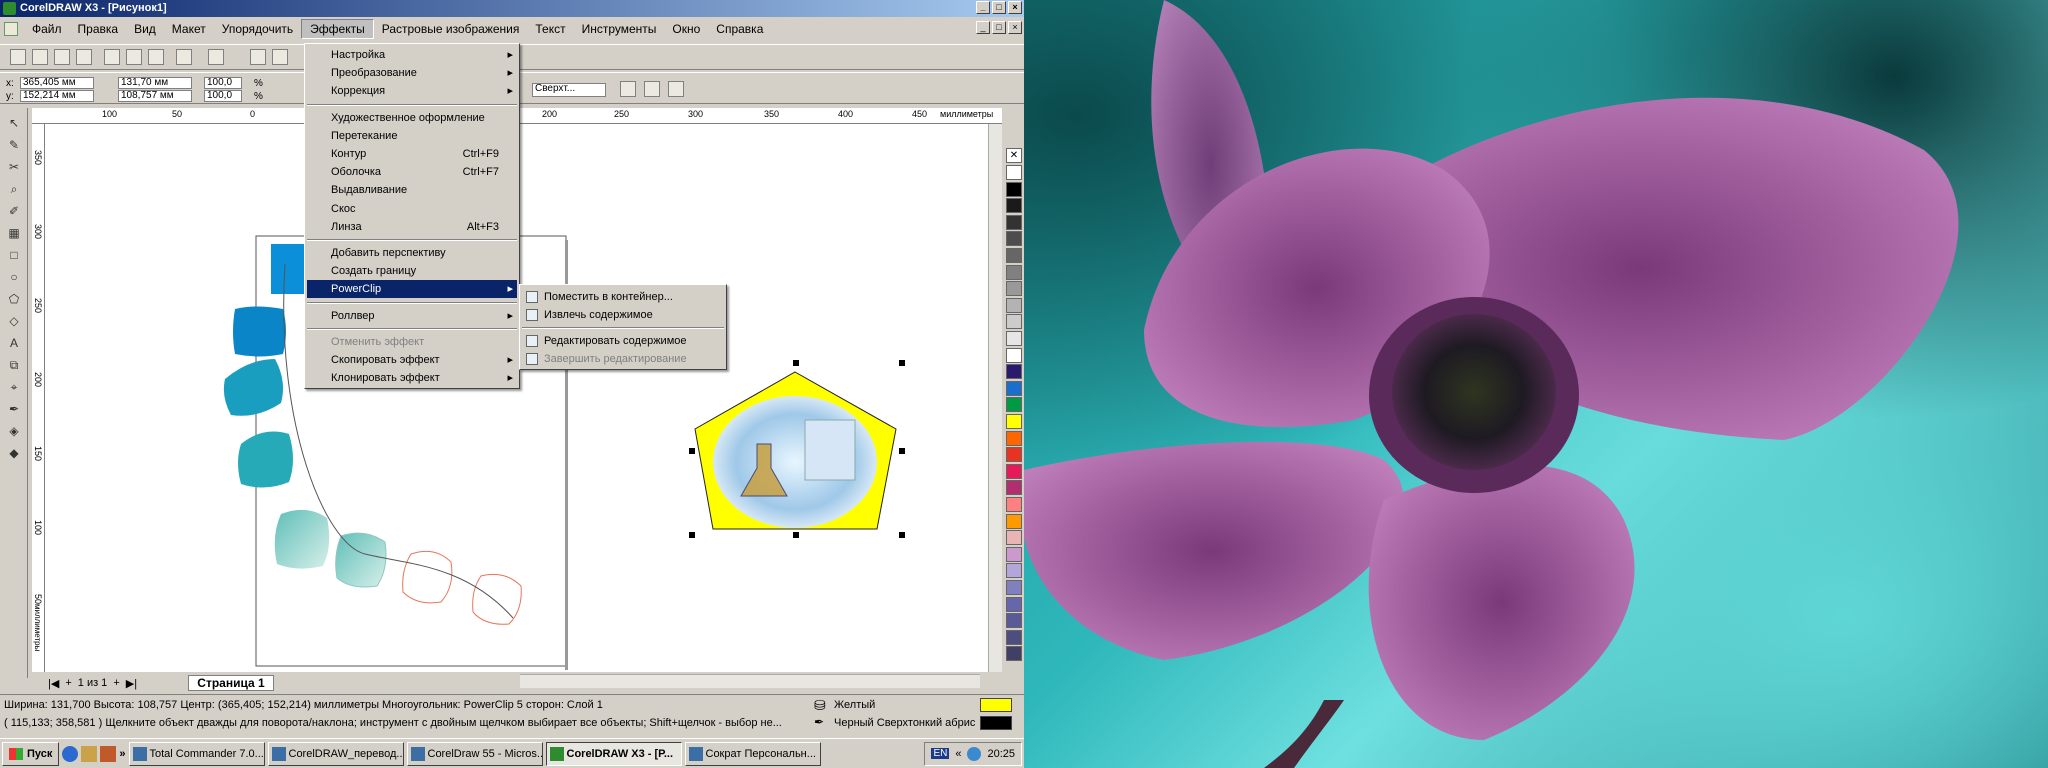 Image resolution: width=2048 pixels, height=768 pixels. Describe the element at coordinates (14, 145) in the screenshot. I see `shape-tool-icon: ✎` at that location.